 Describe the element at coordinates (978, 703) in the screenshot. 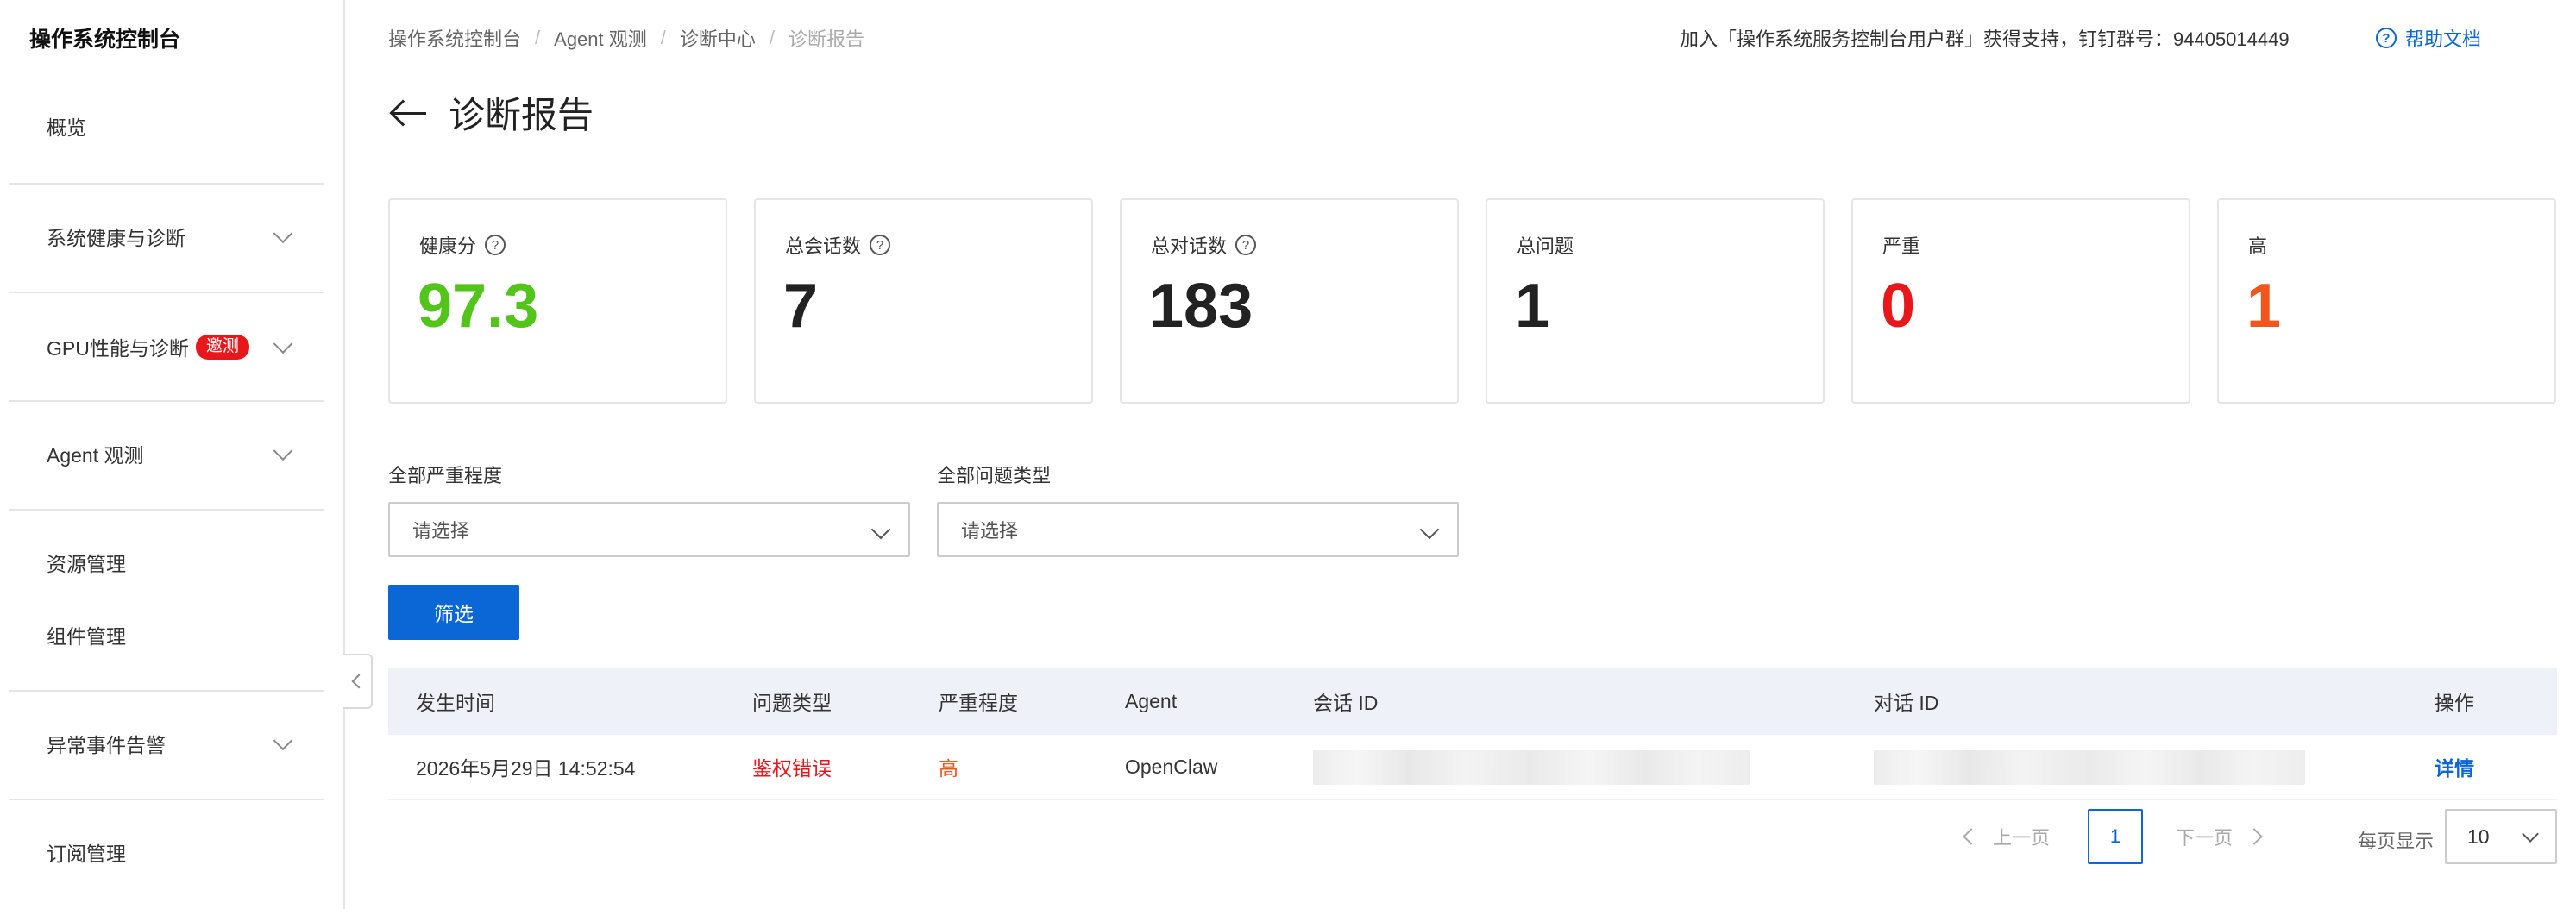

I see `column-header: 严重程度` at that location.